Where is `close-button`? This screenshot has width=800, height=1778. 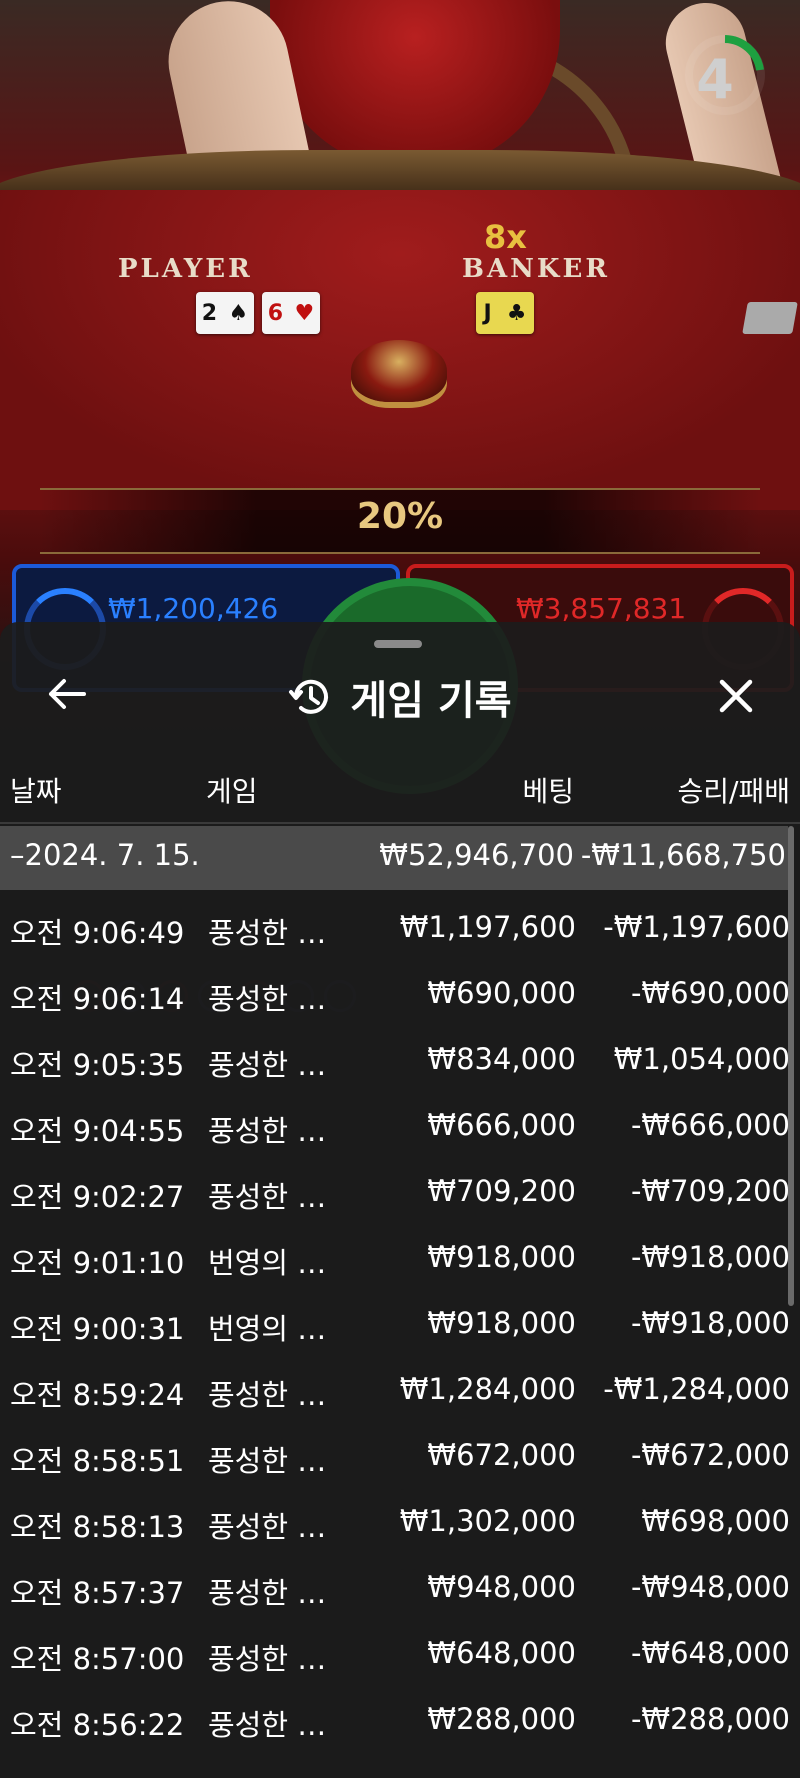 close-button is located at coordinates (736, 696).